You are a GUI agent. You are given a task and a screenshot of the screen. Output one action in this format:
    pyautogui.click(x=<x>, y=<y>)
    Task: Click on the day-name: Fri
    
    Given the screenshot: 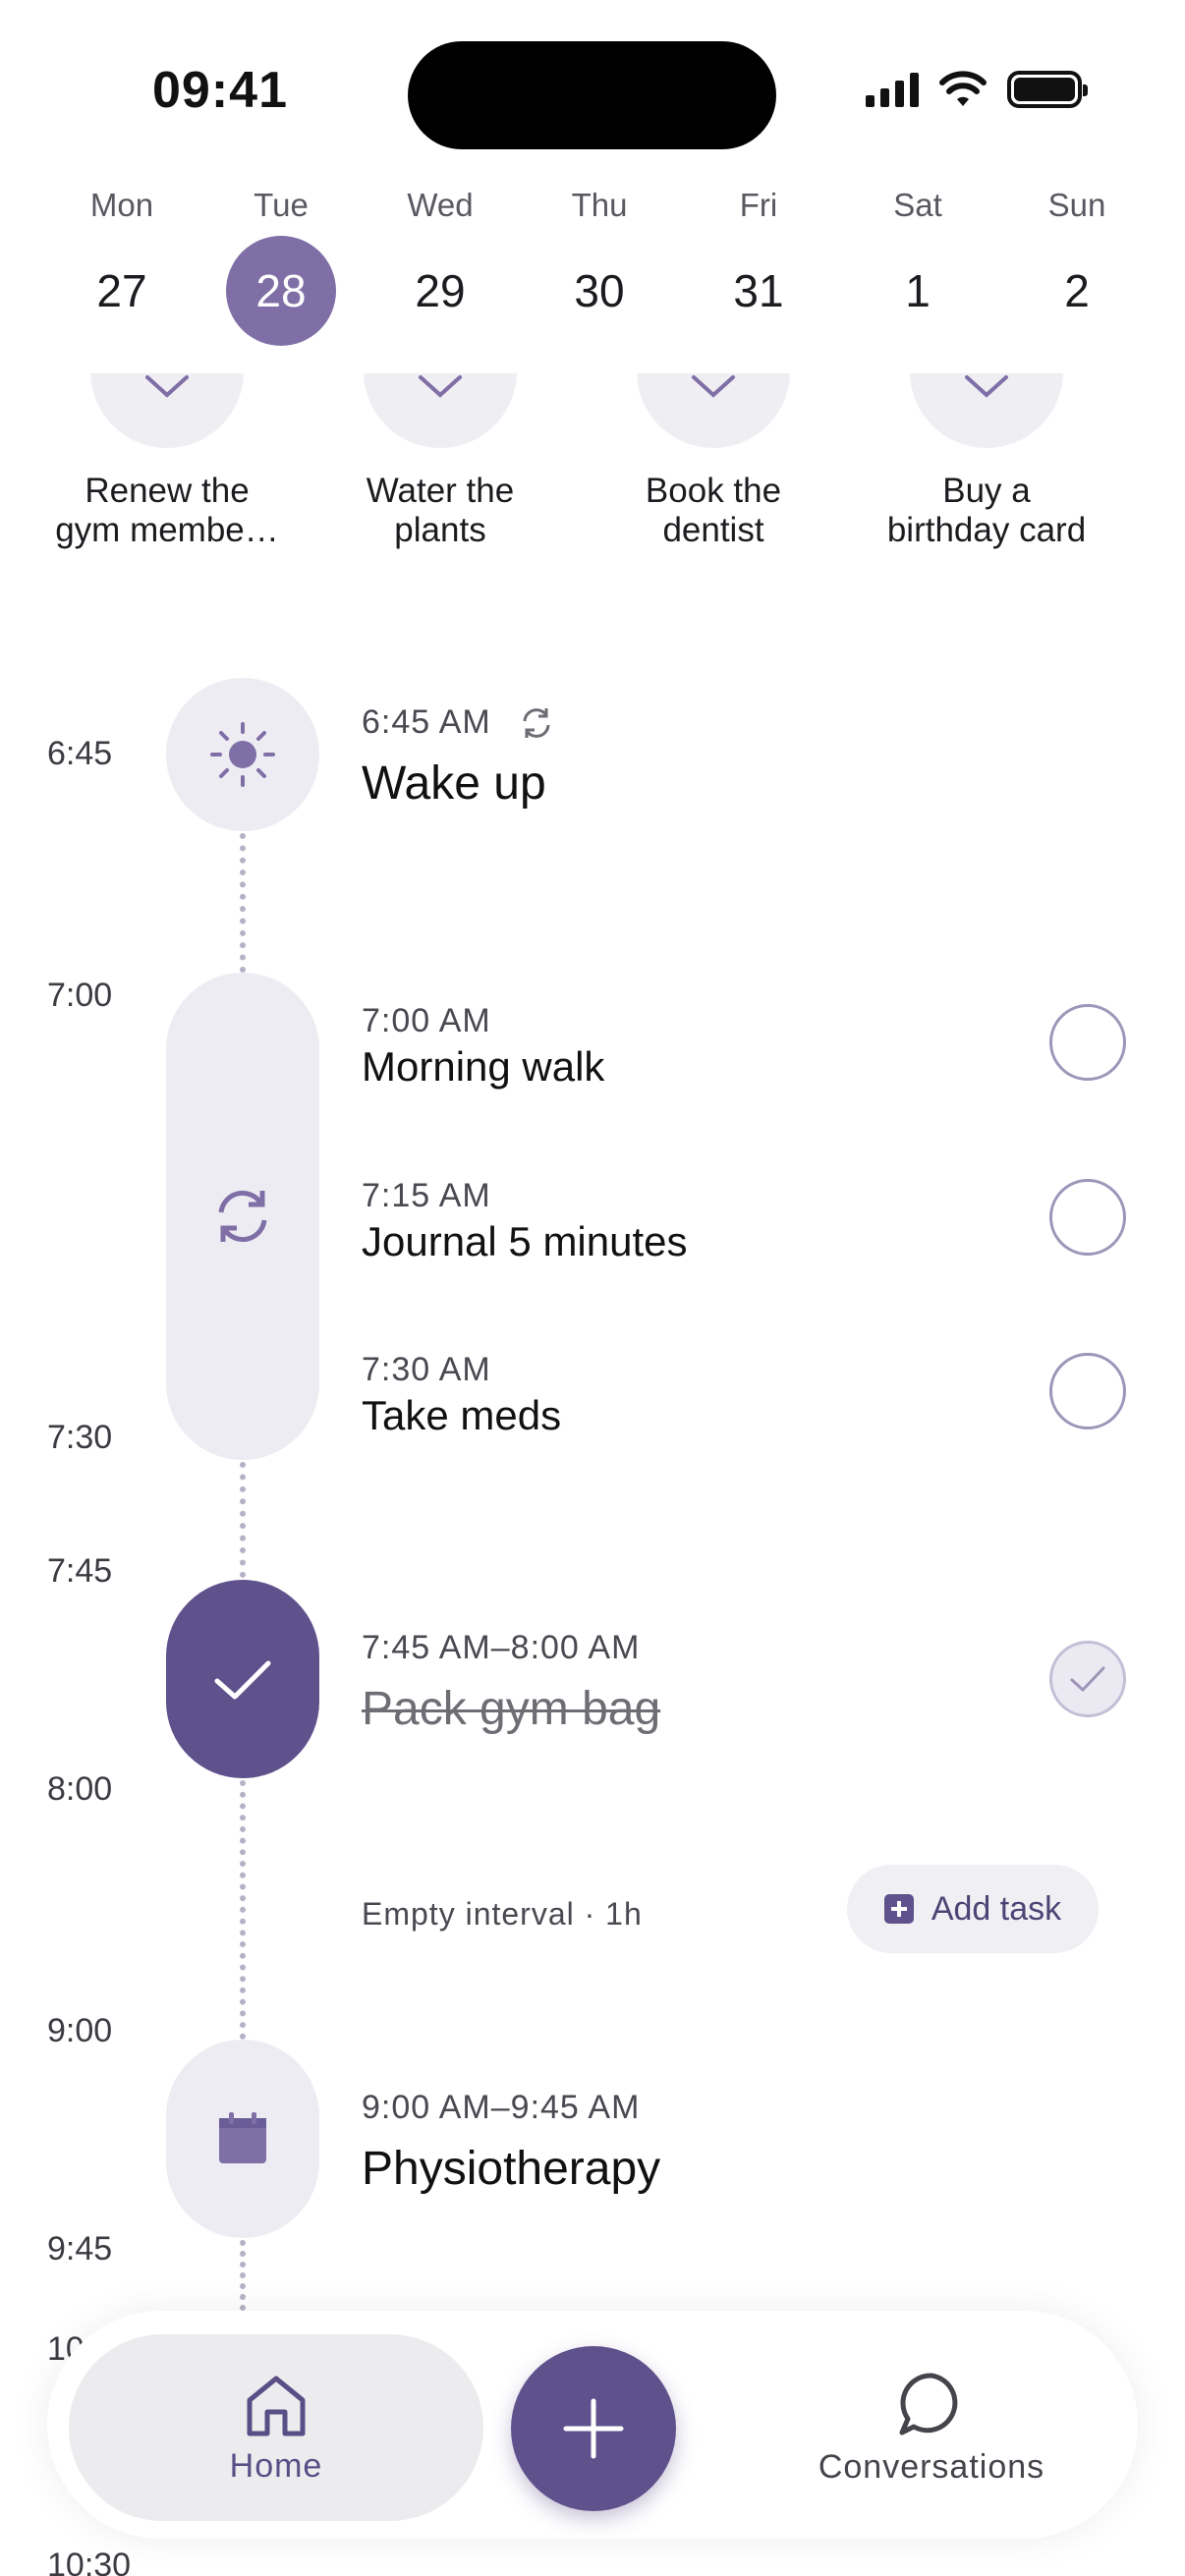 What is the action you would take?
    pyautogui.click(x=759, y=205)
    